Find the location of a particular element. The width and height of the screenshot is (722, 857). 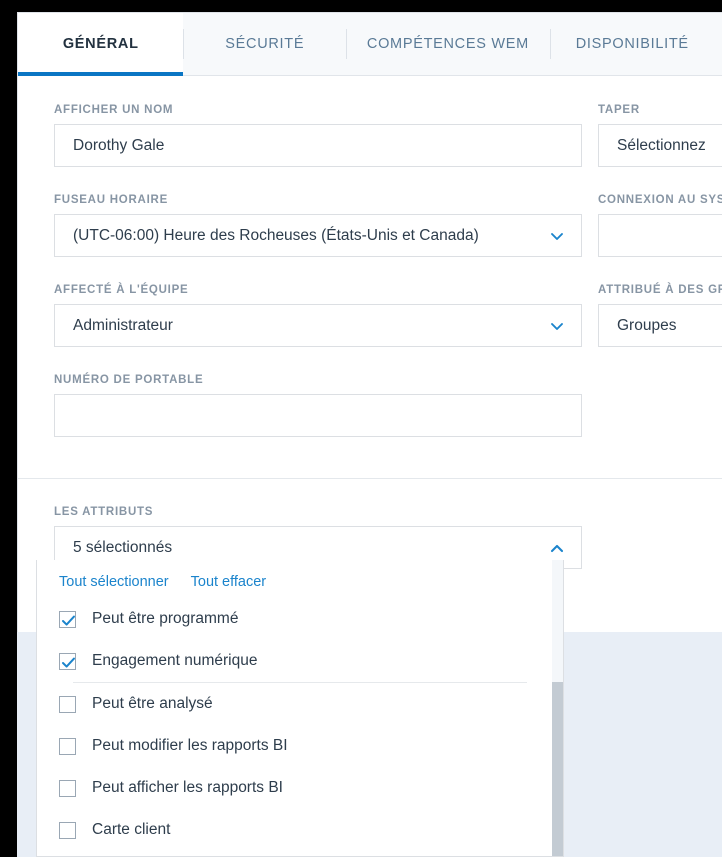

tab-general-label: GÉNÉRAL is located at coordinates (100, 44).